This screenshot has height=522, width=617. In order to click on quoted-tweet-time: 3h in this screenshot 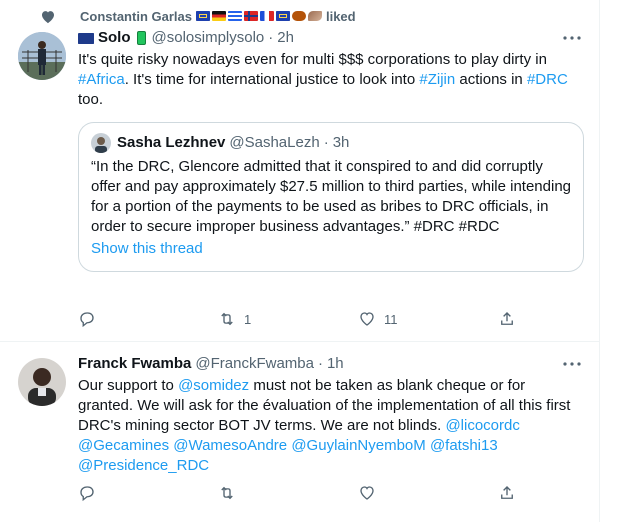, I will do `click(341, 142)`.